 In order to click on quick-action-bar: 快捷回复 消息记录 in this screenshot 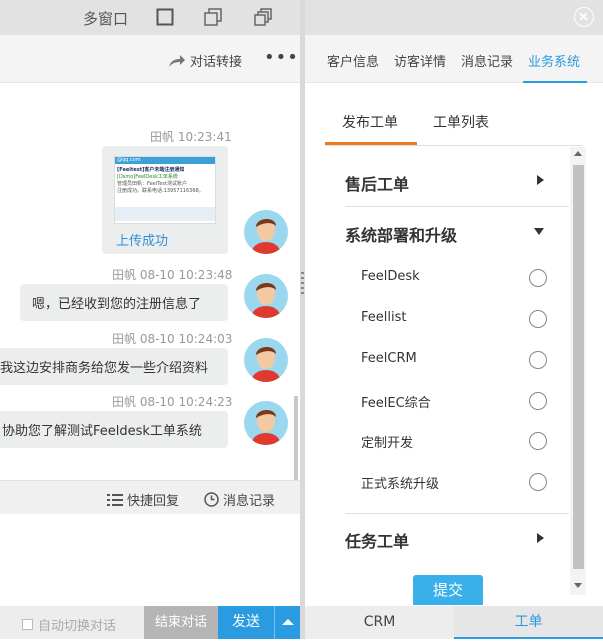, I will do `click(150, 497)`.